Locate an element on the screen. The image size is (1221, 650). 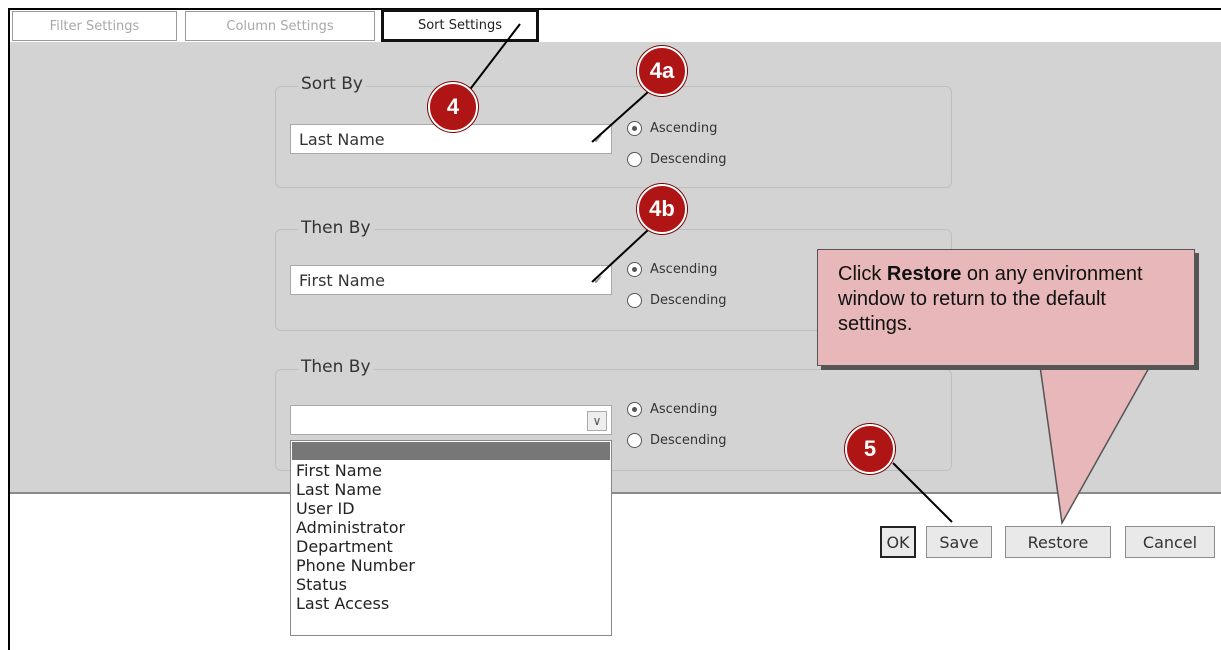
step-badge-4a: 4a is located at coordinates (662, 71).